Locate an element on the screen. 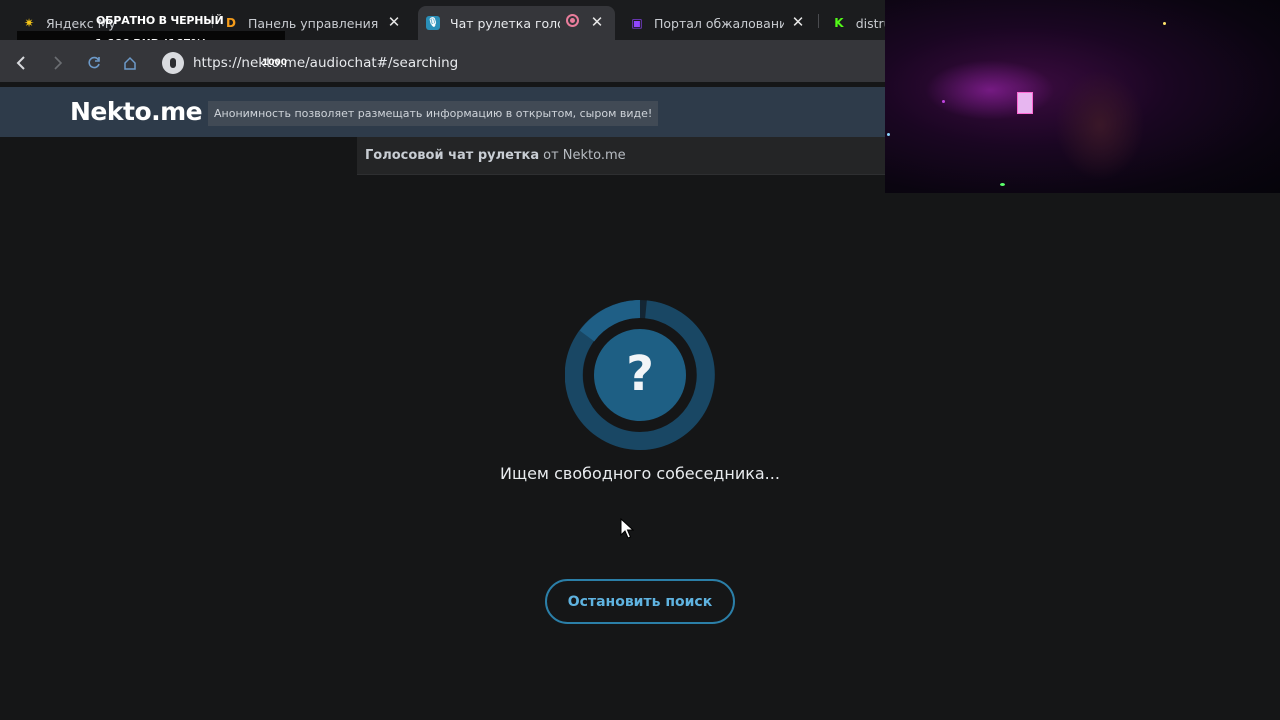  donationalerts-icon: D is located at coordinates (231, 23).